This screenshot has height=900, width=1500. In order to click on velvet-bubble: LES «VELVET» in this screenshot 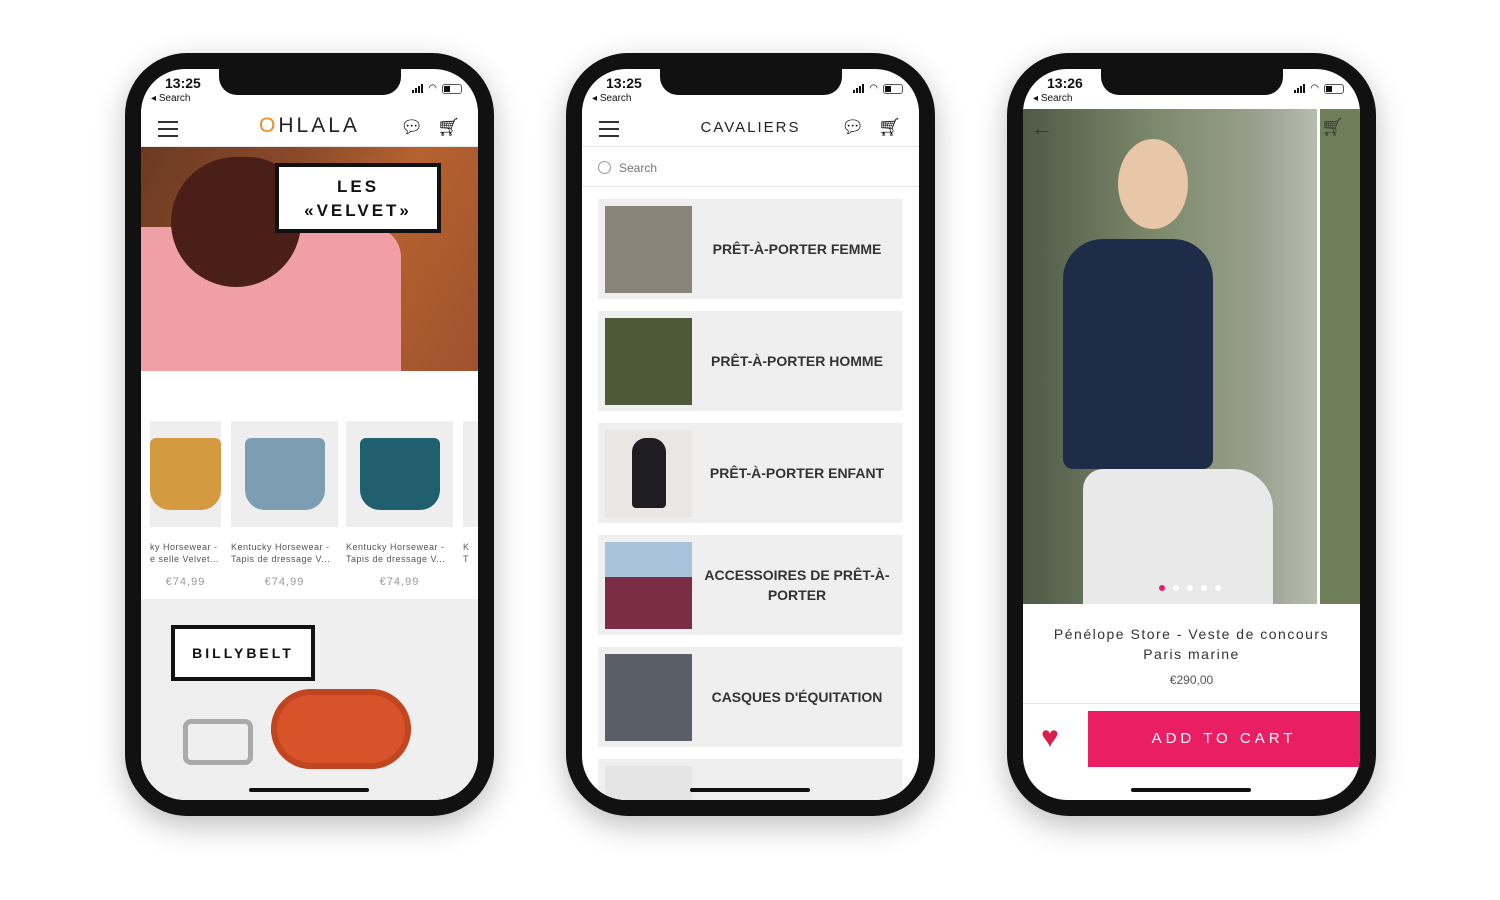, I will do `click(358, 198)`.